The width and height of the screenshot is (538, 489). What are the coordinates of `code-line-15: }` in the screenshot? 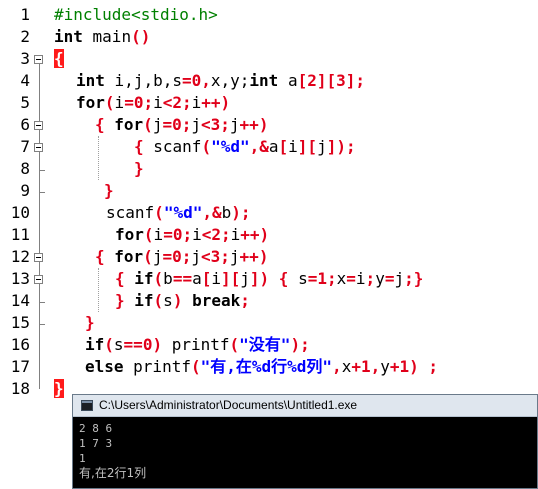 It's located at (90, 323).